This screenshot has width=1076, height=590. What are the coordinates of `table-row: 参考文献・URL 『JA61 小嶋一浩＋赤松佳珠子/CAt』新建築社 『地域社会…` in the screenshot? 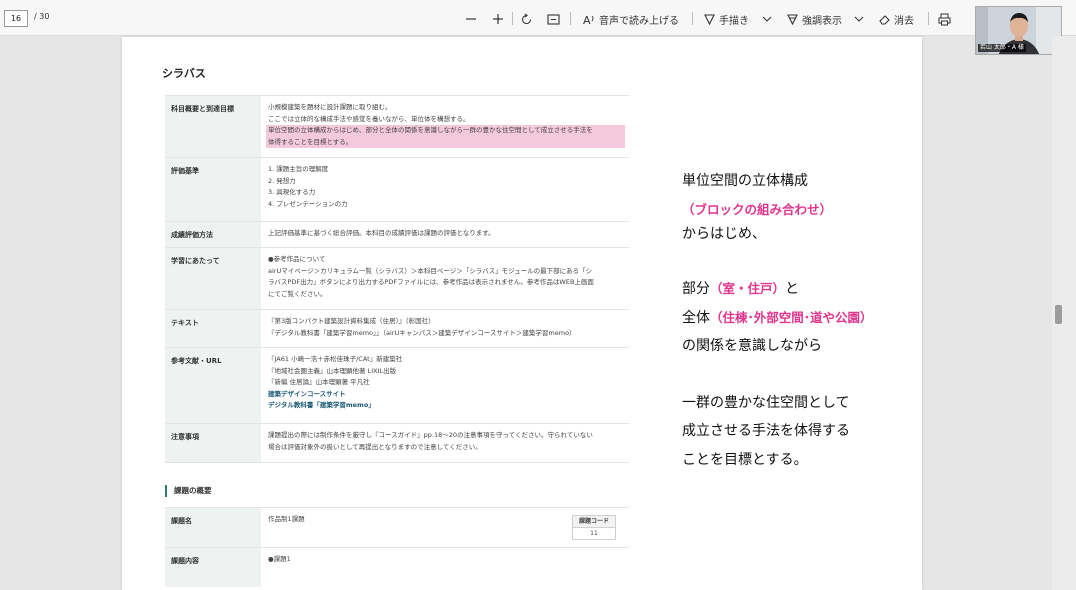 It's located at (397, 385).